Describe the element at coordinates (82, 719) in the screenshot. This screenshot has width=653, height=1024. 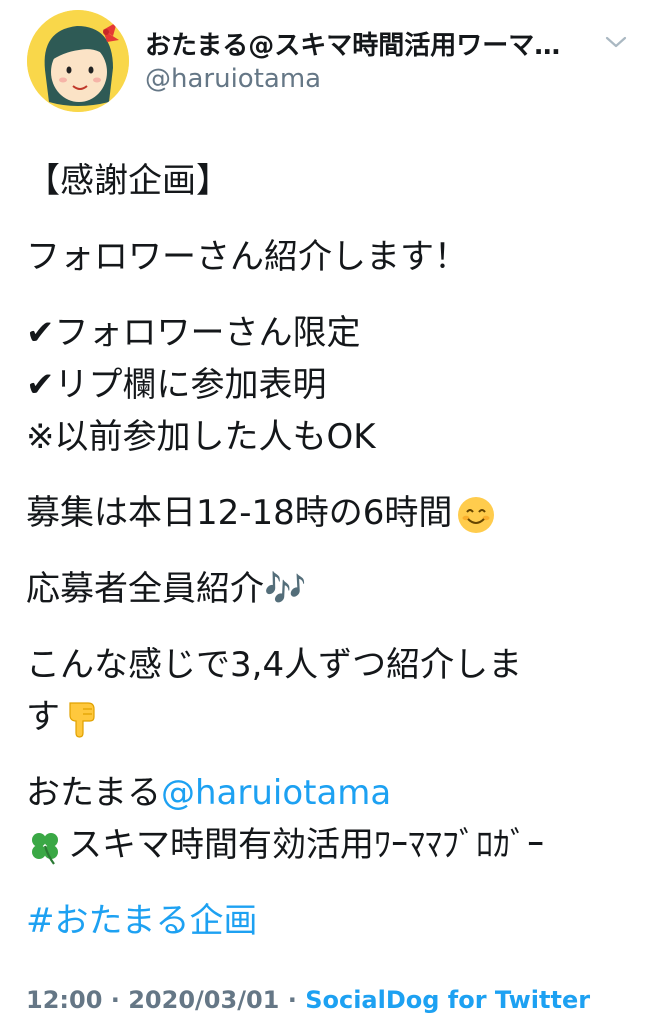
I see `pointing-down-emoji` at that location.